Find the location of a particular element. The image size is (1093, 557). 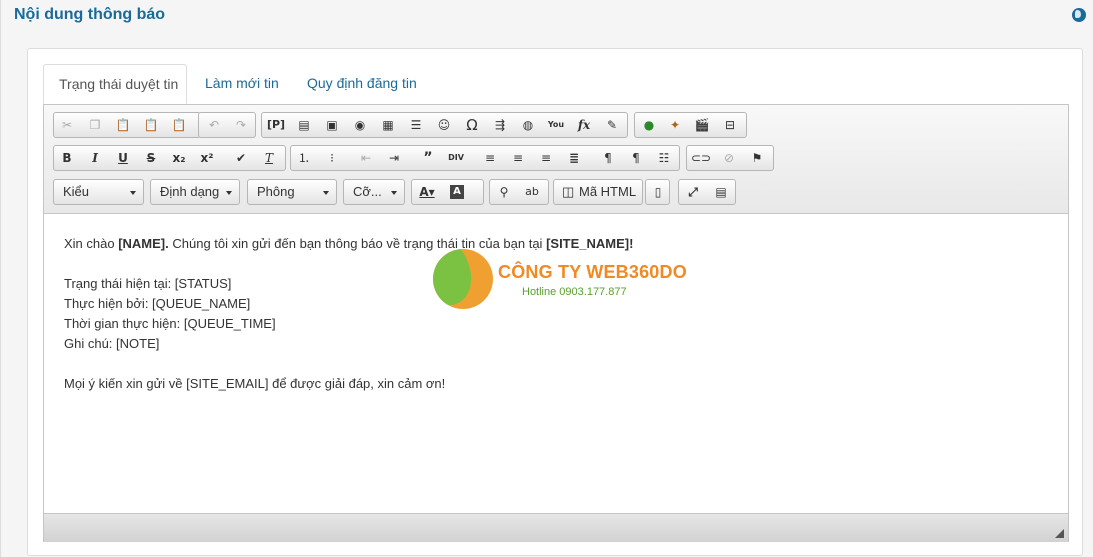

iframe-icon: ⇶ is located at coordinates (500, 125).